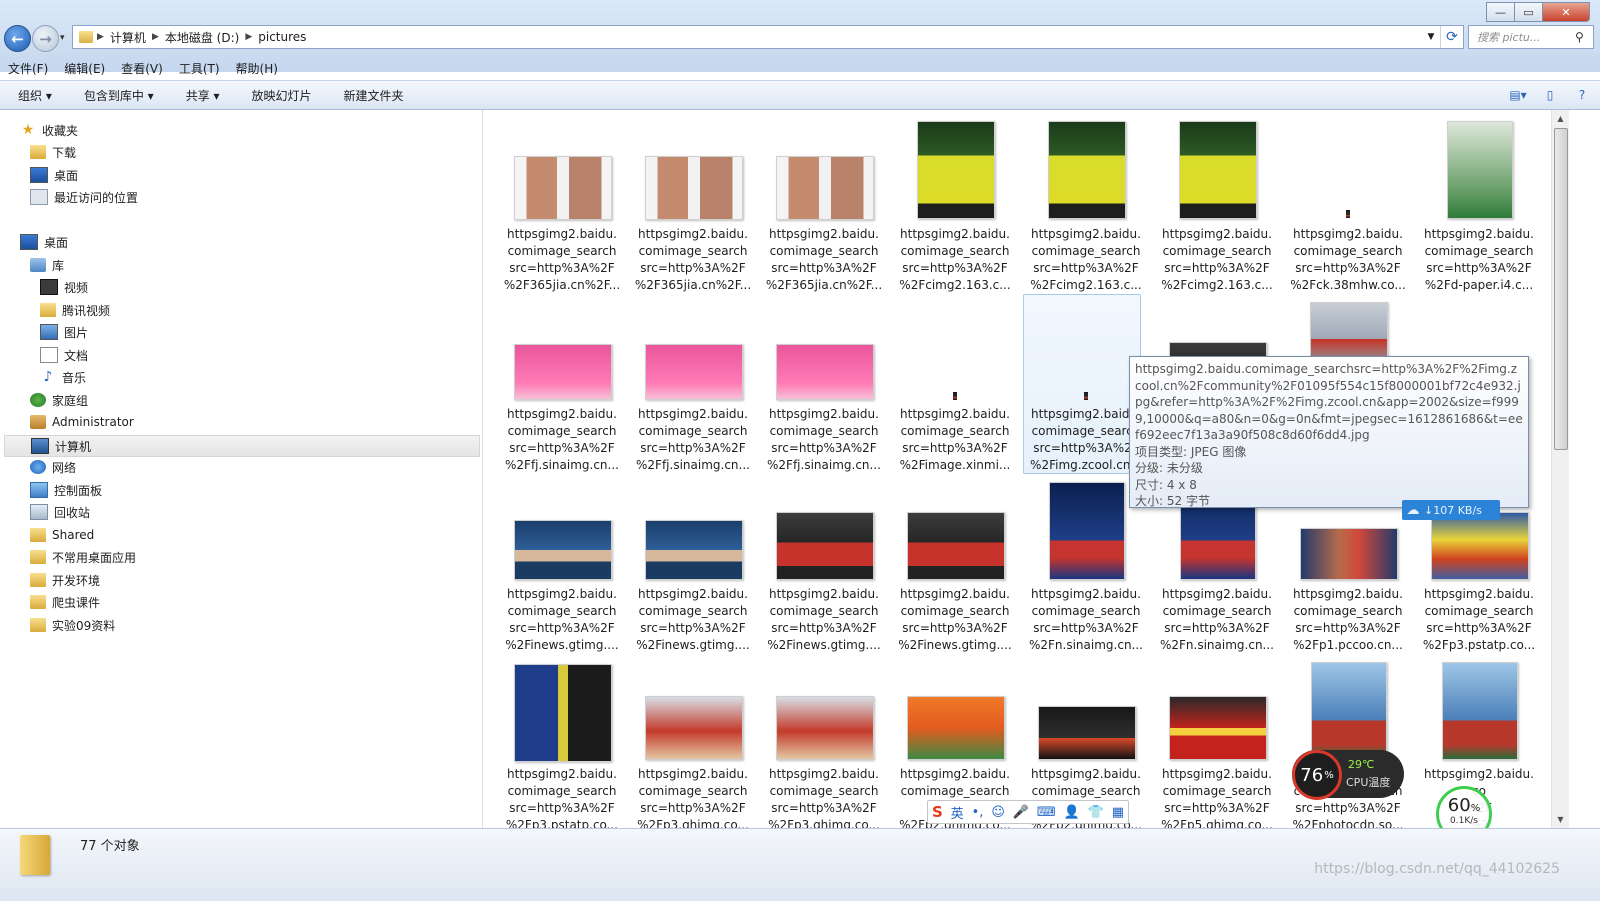 This screenshot has width=1600, height=901. I want to click on microphone-icon: 🎤, so click(1021, 812).